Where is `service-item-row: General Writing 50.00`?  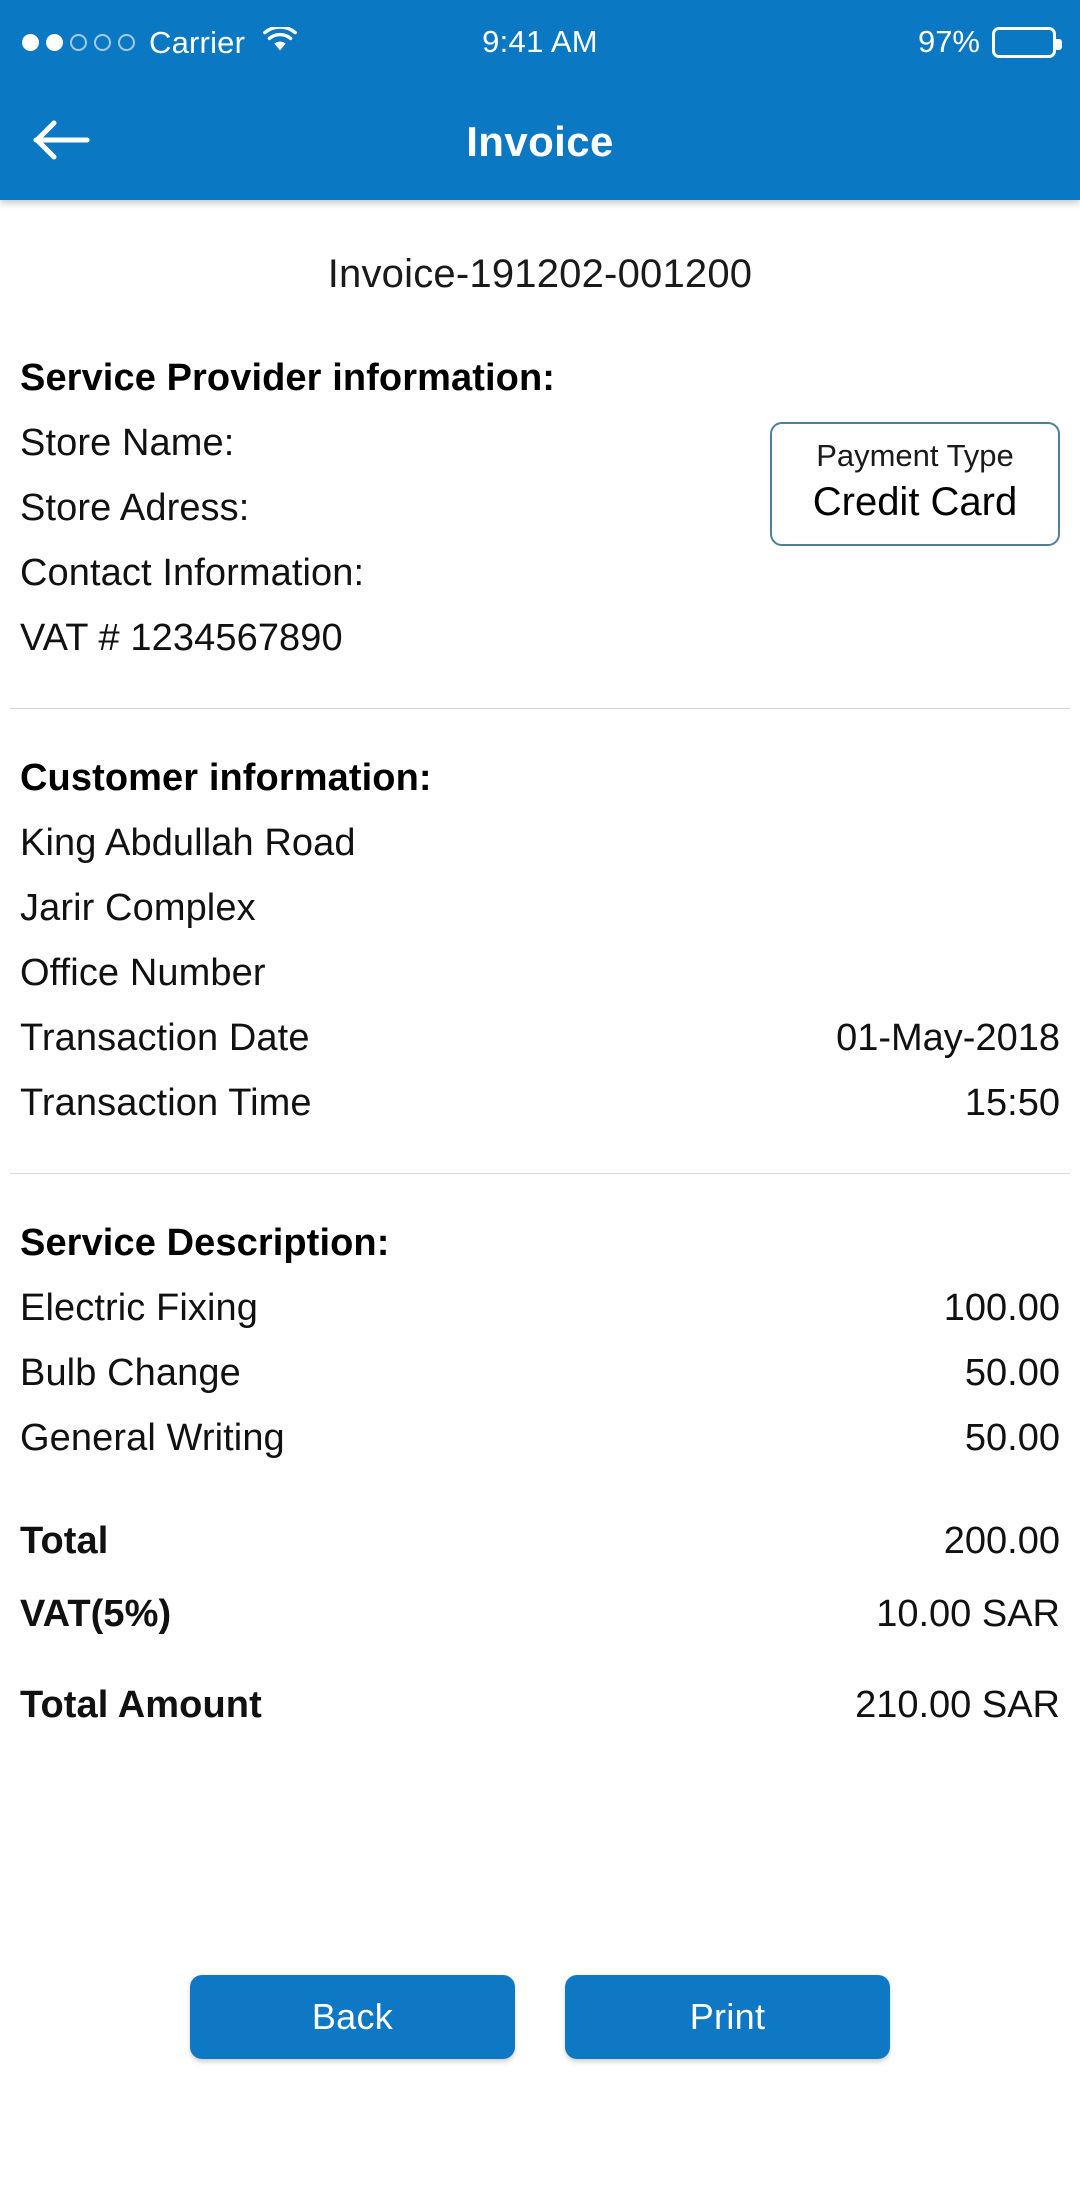 service-item-row: General Writing 50.00 is located at coordinates (540, 1438).